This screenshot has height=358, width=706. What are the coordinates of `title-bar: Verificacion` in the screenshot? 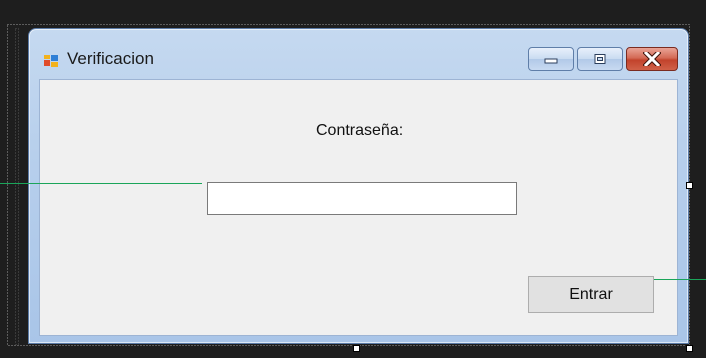 It's located at (358, 54).